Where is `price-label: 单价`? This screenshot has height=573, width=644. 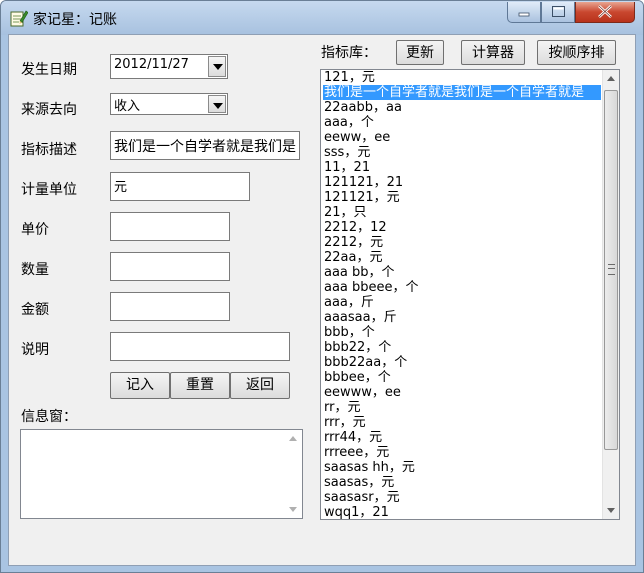
price-label: 单价 is located at coordinates (35, 230).